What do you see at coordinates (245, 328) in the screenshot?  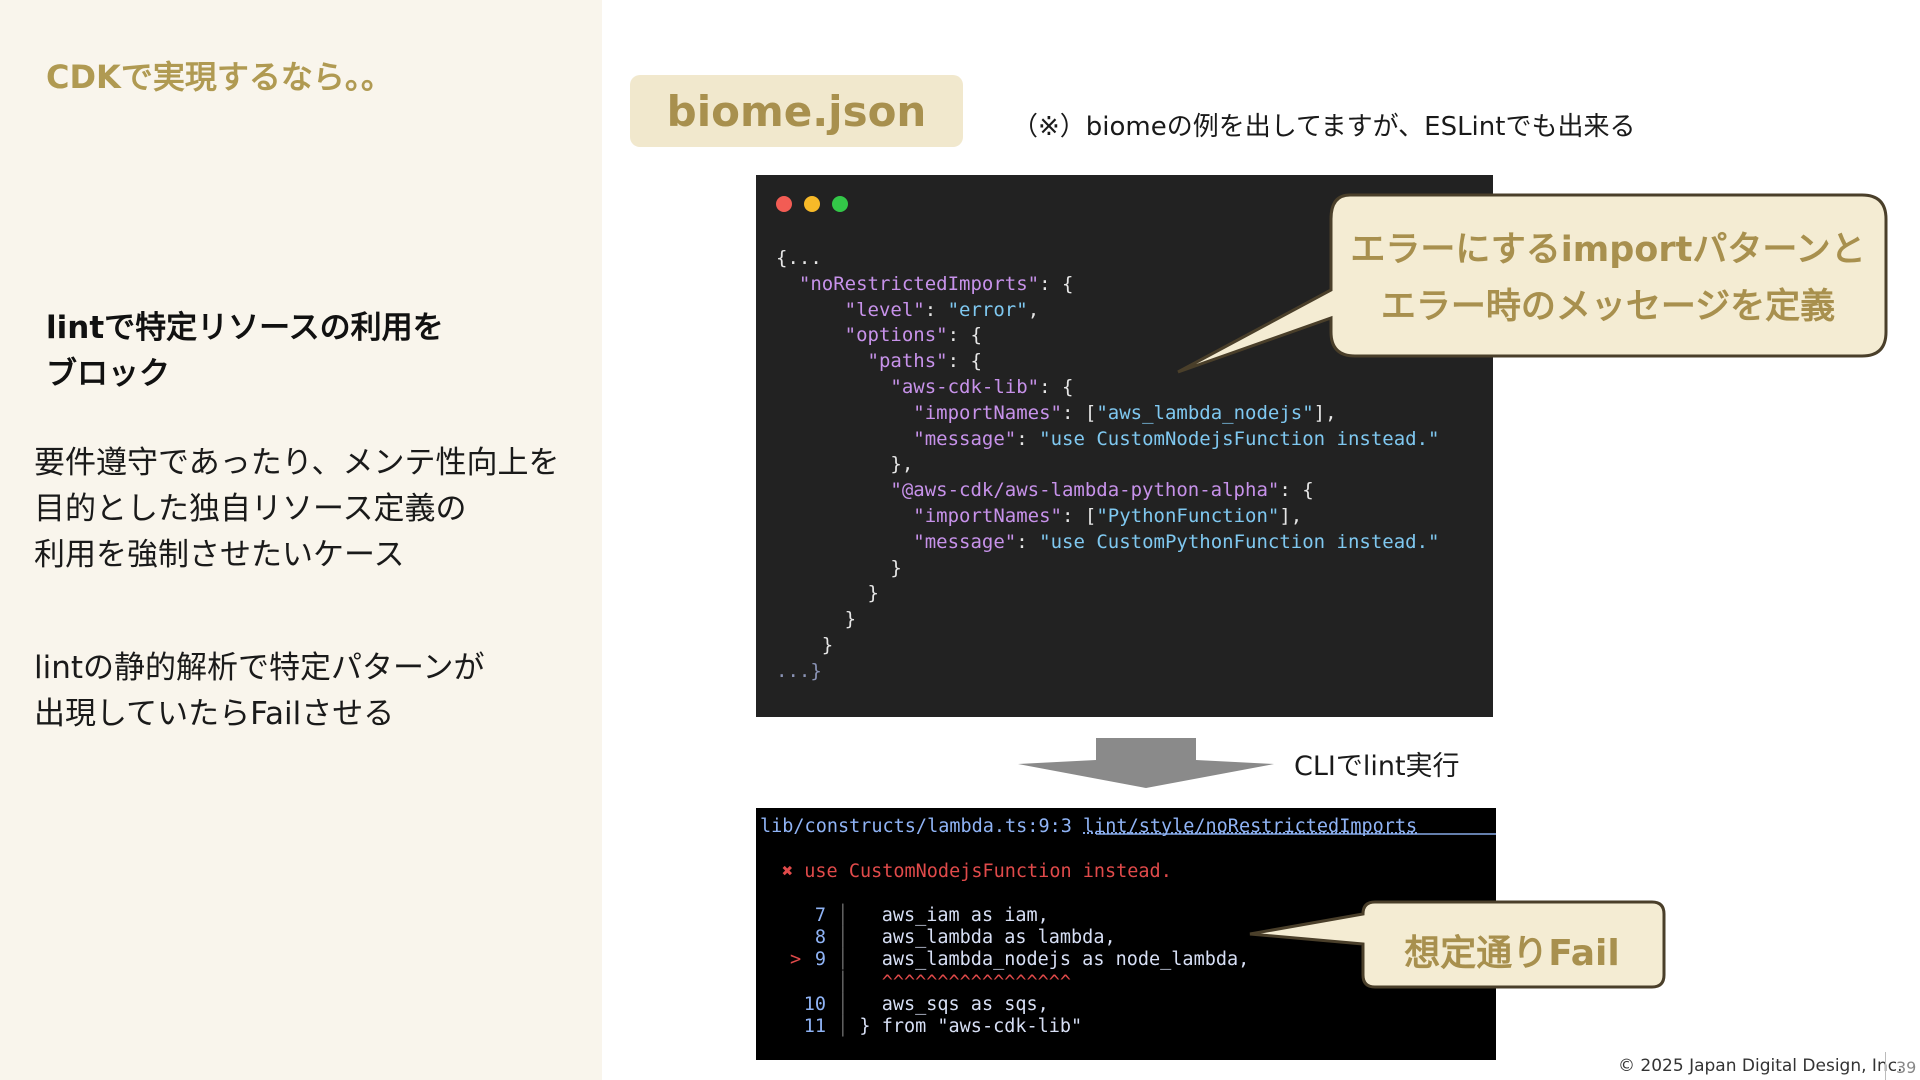 I see `heading-line-1: lintで特定リソースの利用を` at bounding box center [245, 328].